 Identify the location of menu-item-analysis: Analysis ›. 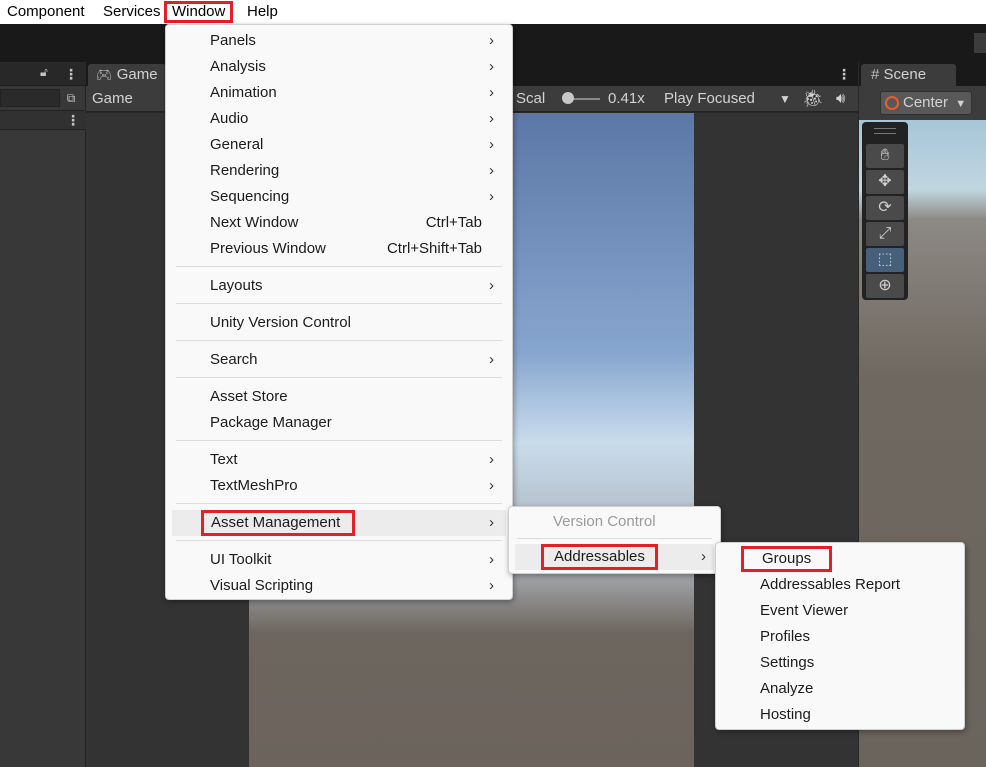
(339, 67).